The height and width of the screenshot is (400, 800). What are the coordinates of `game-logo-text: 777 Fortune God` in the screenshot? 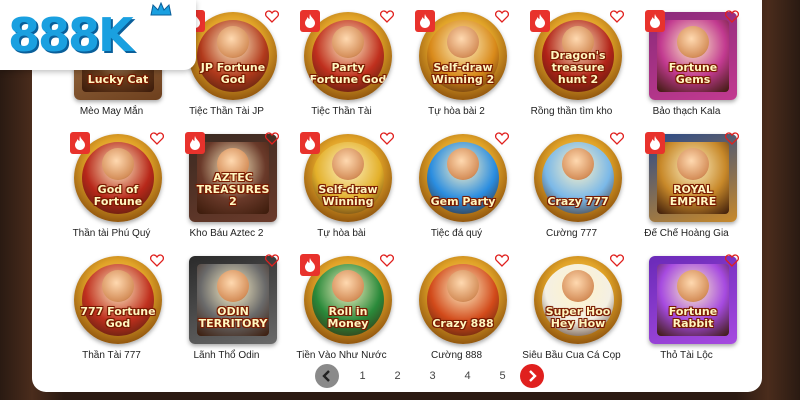 It's located at (118, 317).